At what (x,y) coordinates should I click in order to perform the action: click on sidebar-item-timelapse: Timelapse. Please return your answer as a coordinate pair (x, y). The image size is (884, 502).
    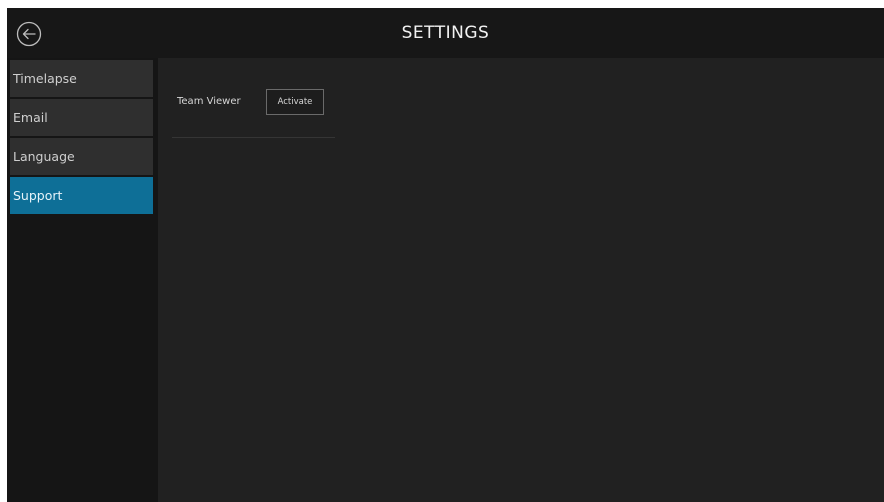
    Looking at the image, I should click on (81, 78).